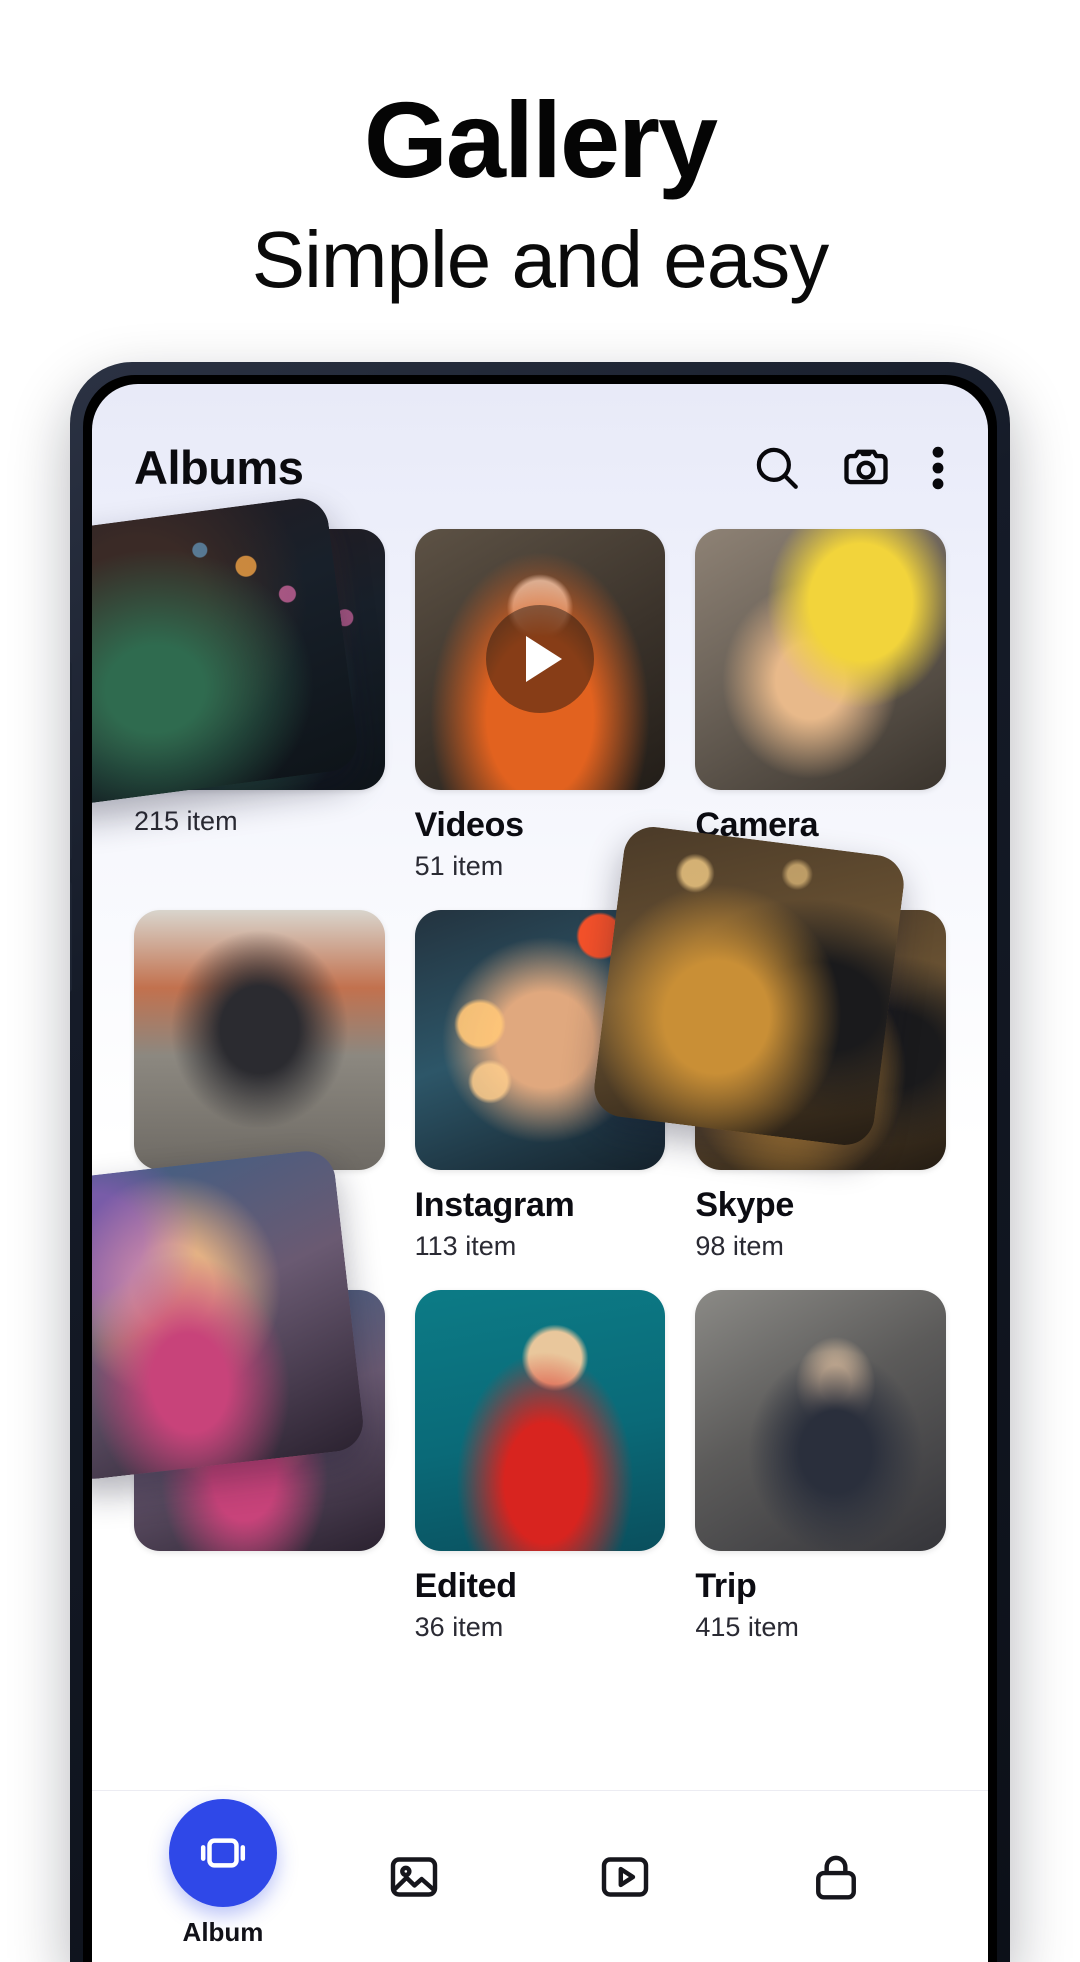 Image resolution: width=1080 pixels, height=1962 pixels. What do you see at coordinates (747, 1627) in the screenshot?
I see `album-item-count: 415 item` at bounding box center [747, 1627].